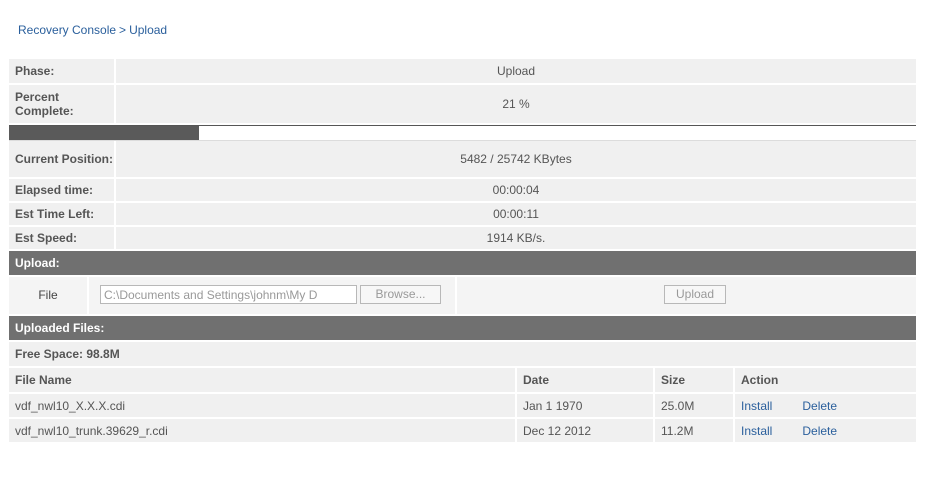  I want to click on row-phase: Phase: Upload, so click(462, 72).